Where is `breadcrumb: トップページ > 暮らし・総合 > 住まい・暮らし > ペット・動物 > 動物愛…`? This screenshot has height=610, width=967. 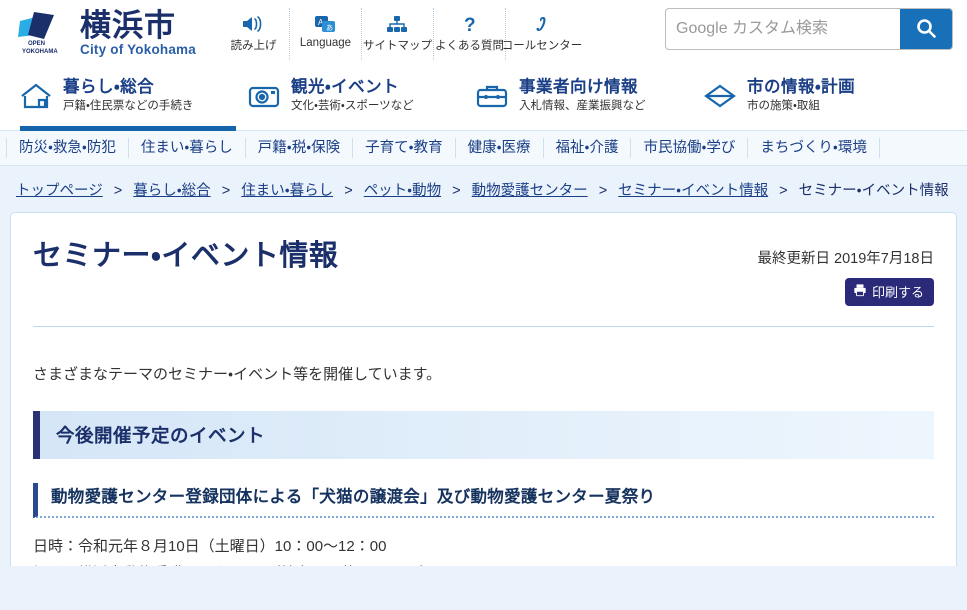 breadcrumb: トップページ > 暮らし・総合 > 住まい・暮らし > ペット・動物 > 動物愛… is located at coordinates (483, 189).